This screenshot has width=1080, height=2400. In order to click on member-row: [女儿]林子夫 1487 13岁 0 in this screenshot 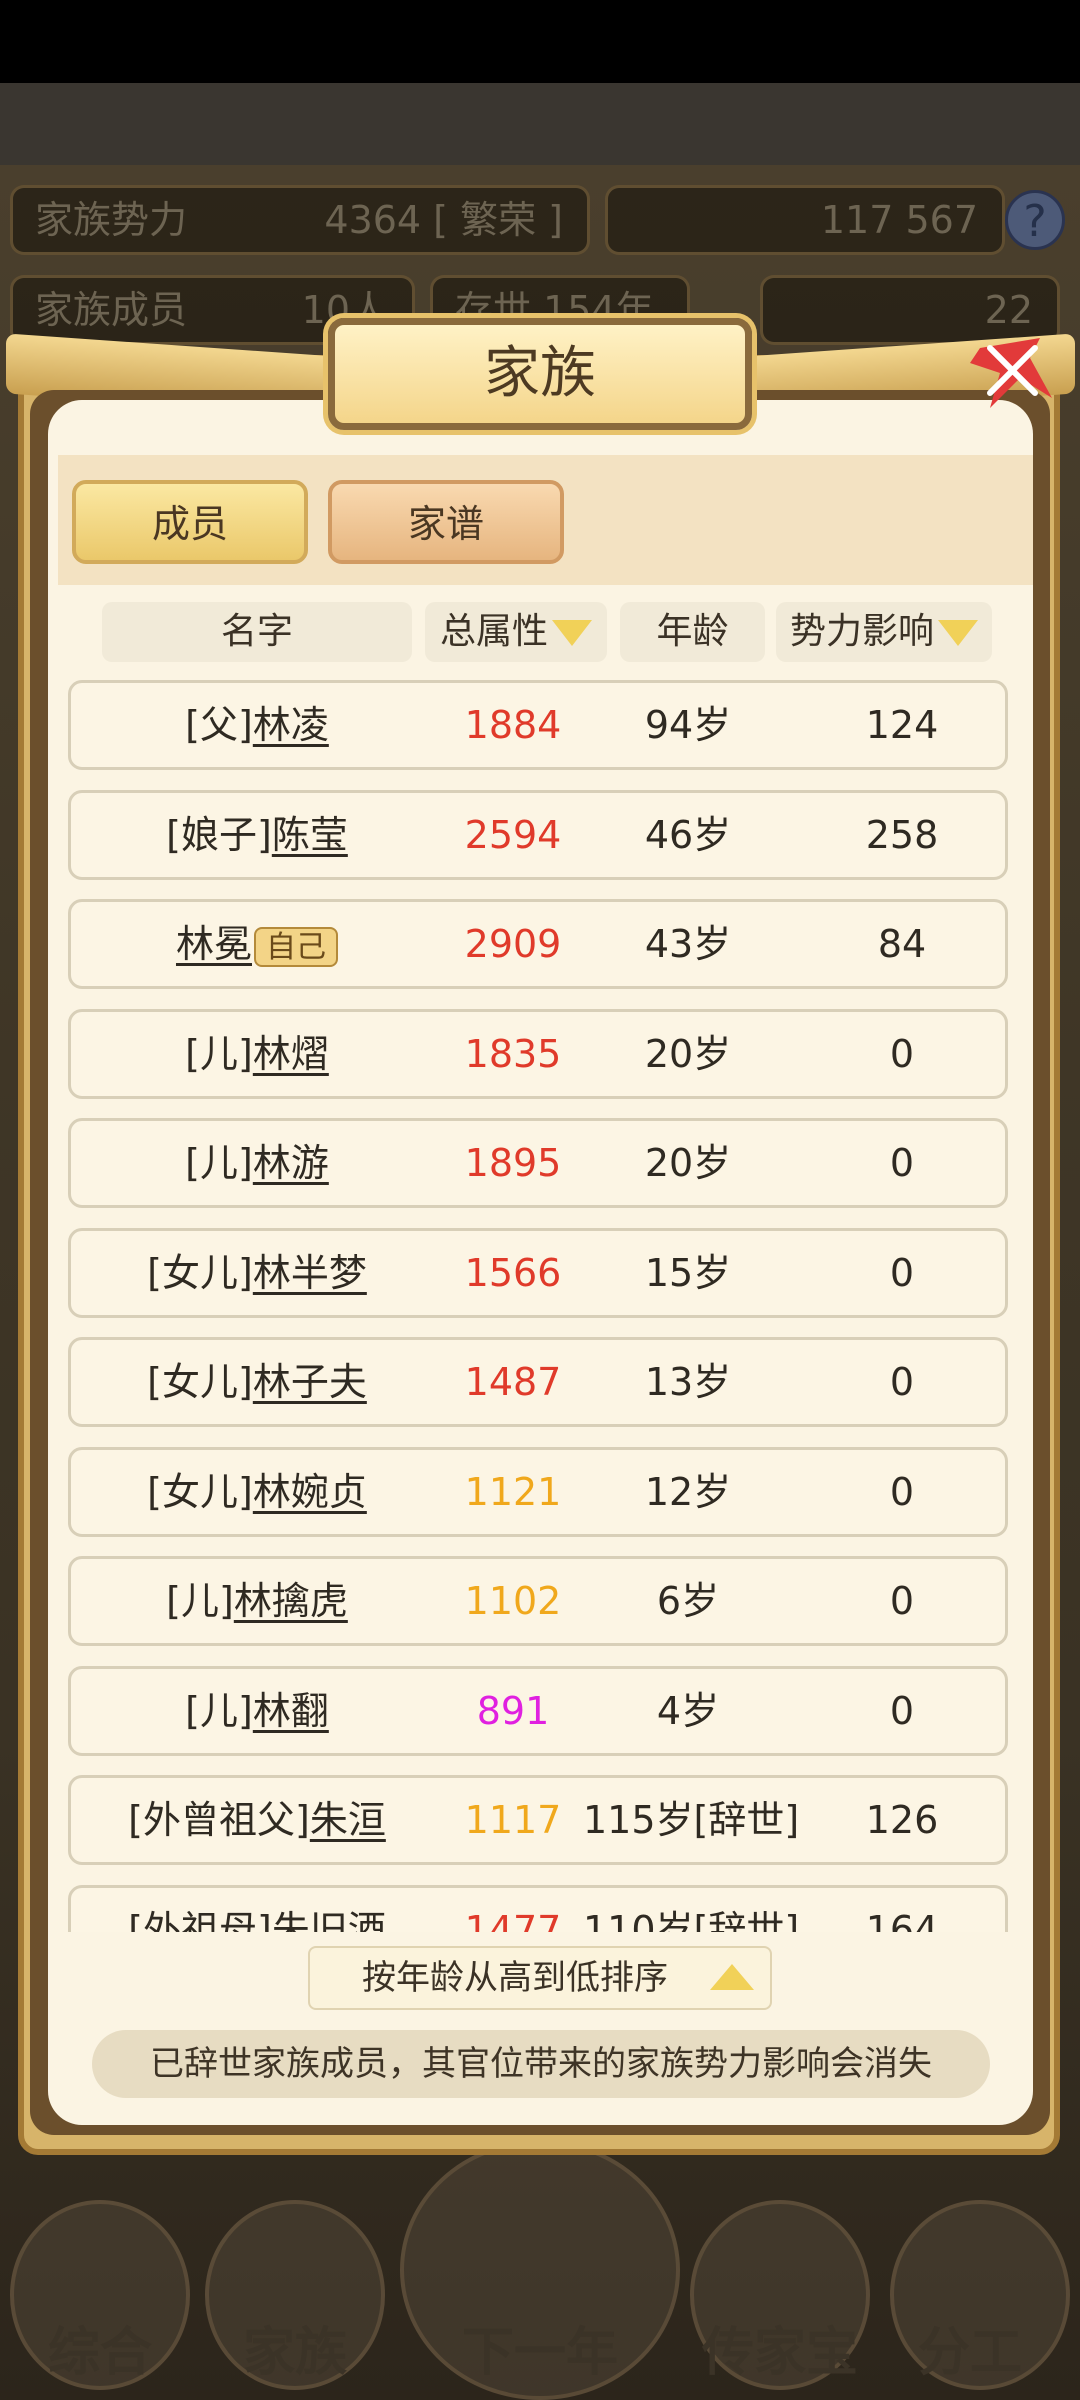, I will do `click(538, 1382)`.